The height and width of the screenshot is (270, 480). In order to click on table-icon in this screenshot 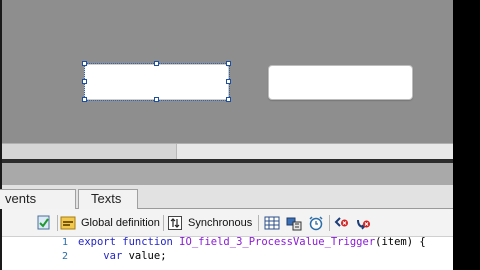, I will do `click(272, 223)`.